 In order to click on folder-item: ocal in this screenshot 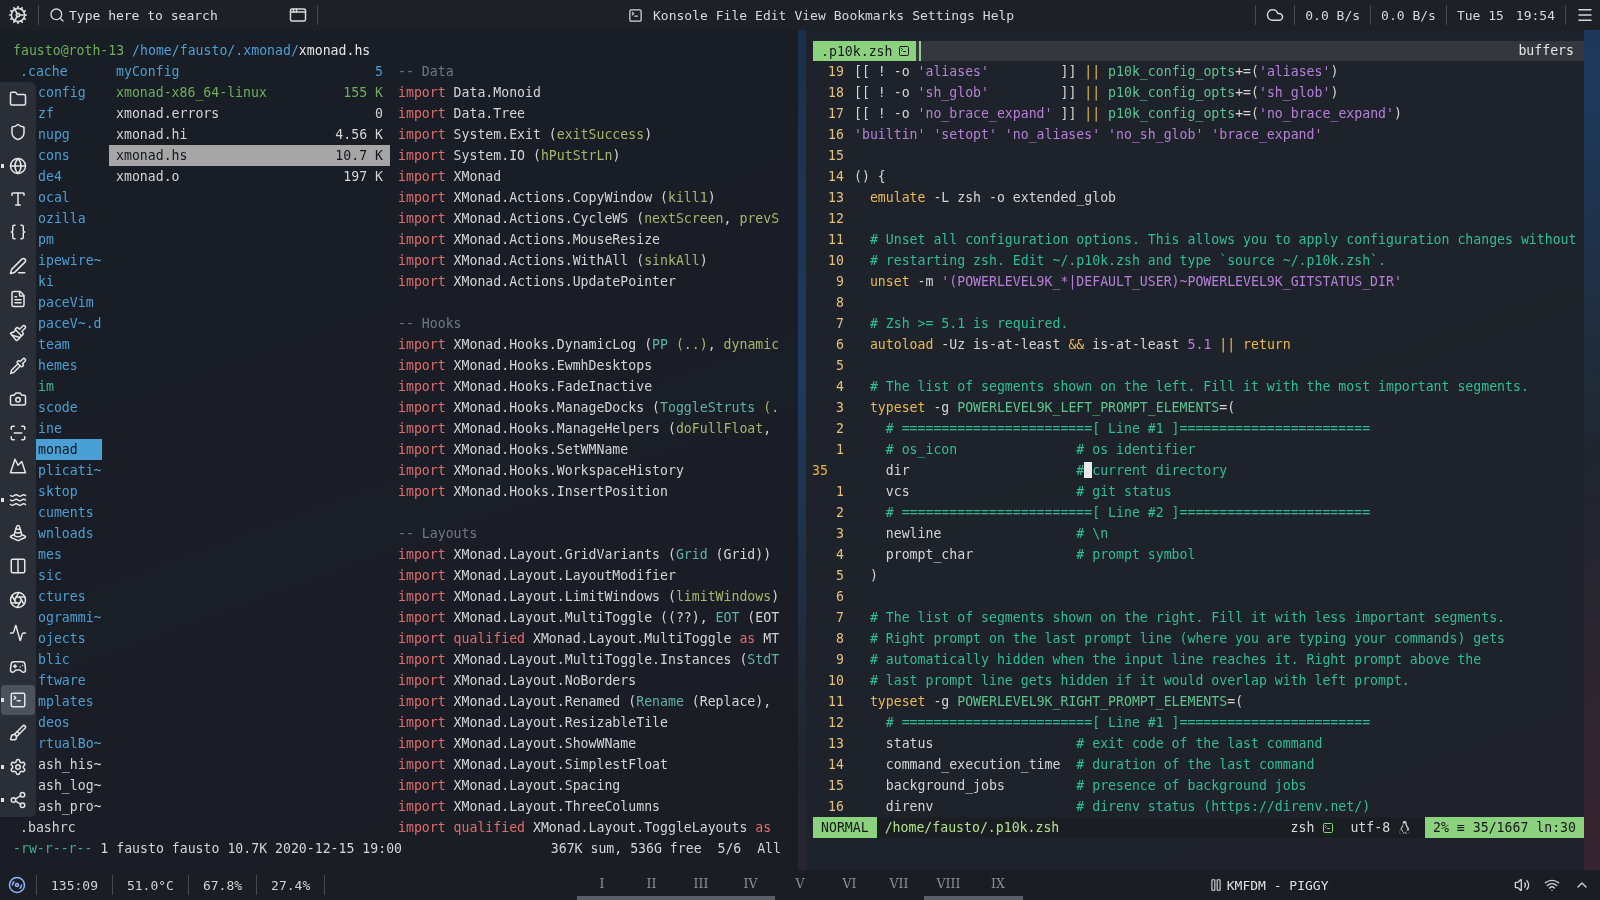, I will do `click(69, 197)`.